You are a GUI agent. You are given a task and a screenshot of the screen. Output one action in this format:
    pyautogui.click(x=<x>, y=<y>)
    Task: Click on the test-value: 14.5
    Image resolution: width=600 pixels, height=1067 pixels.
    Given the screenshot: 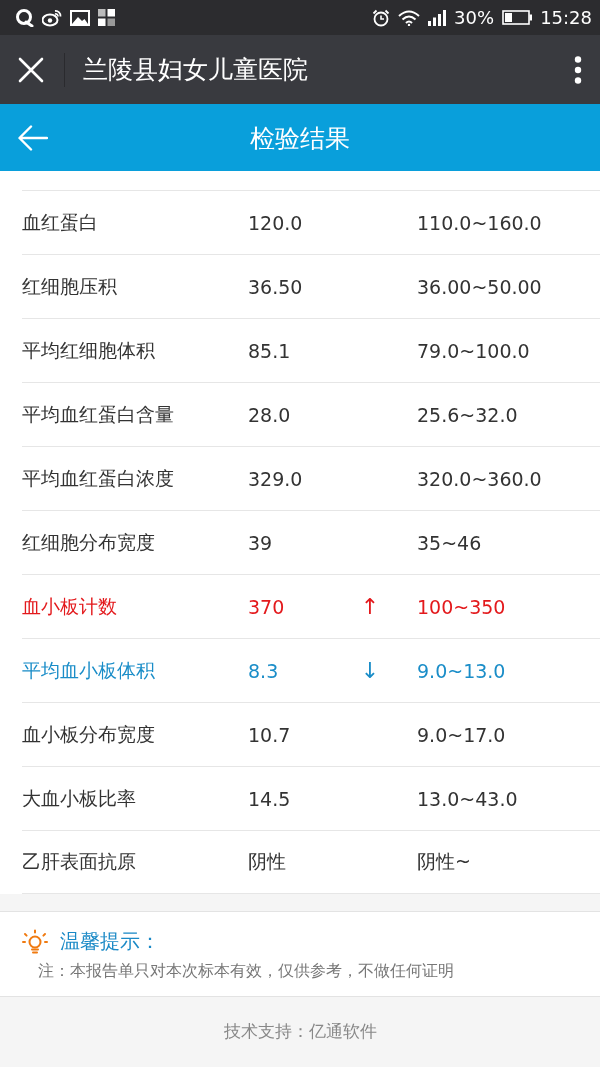 What is the action you would take?
    pyautogui.click(x=270, y=798)
    